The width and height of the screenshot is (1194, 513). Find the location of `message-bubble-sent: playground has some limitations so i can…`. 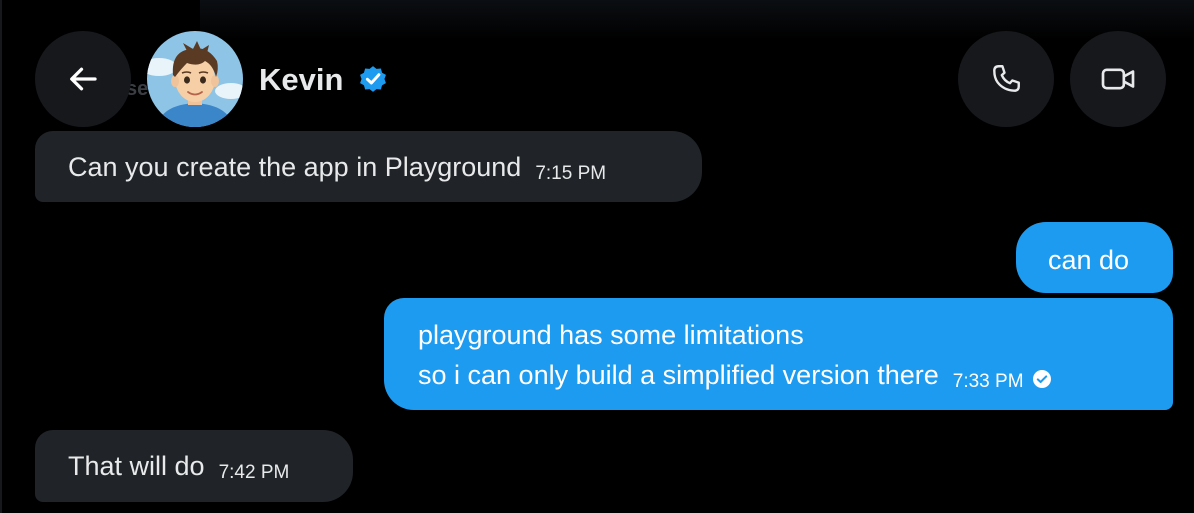

message-bubble-sent: playground has some limitations so i can… is located at coordinates (778, 354).